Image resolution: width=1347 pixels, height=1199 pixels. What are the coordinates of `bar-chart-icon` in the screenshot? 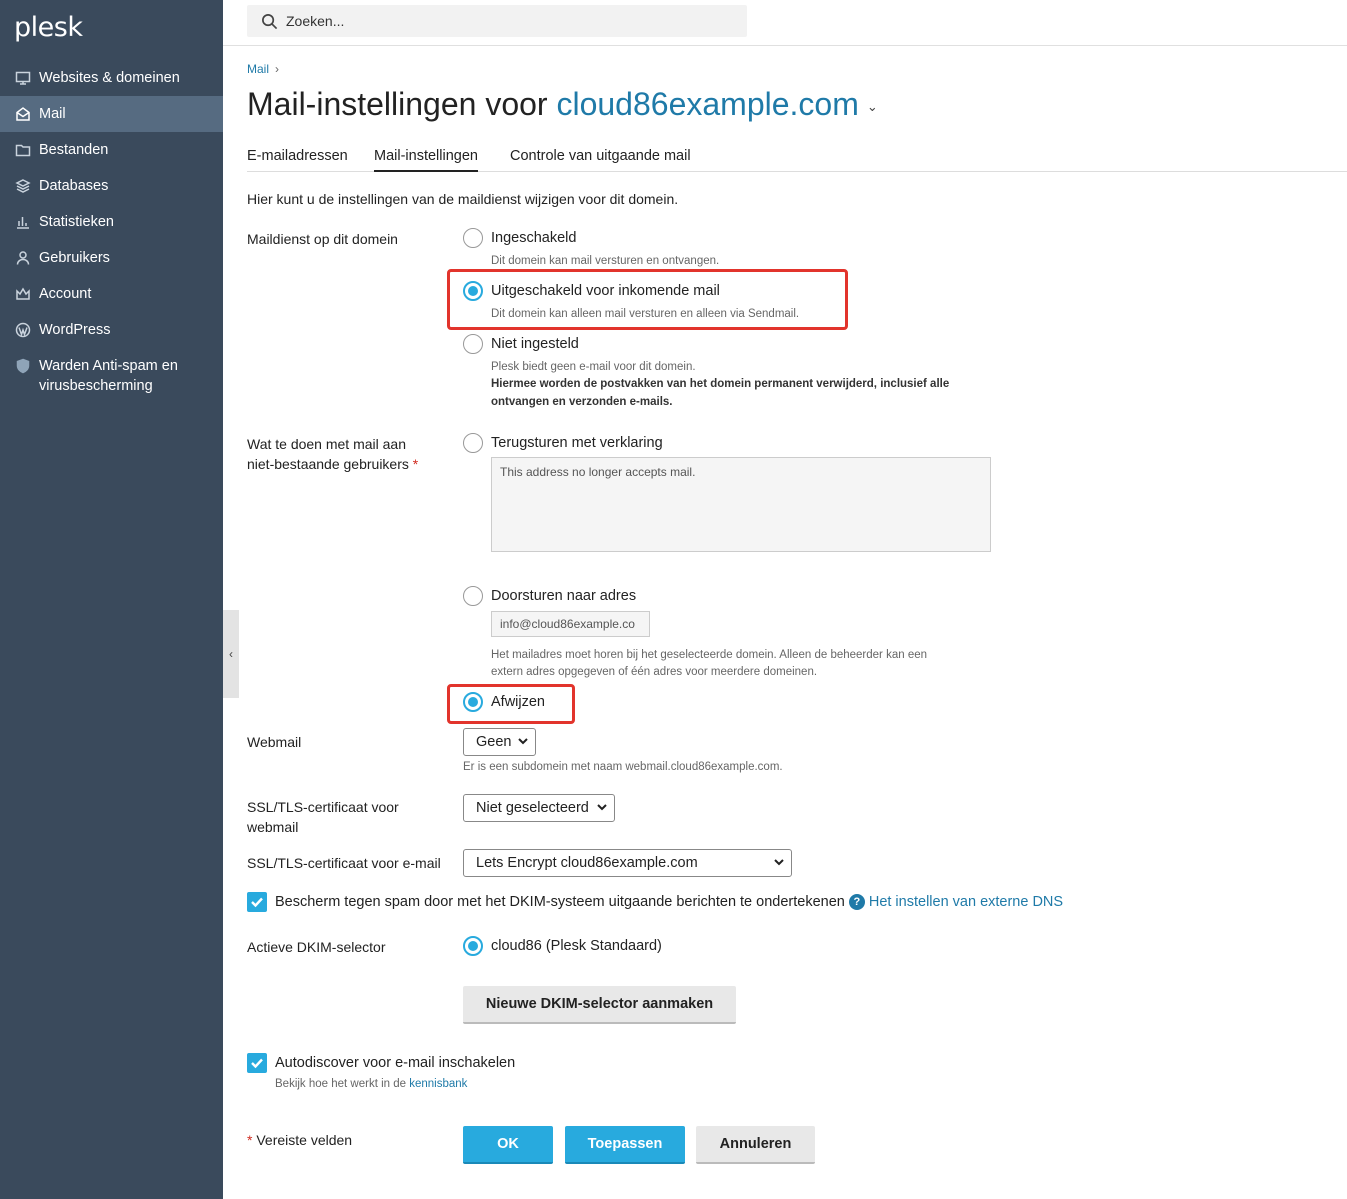 It's located at (23, 222).